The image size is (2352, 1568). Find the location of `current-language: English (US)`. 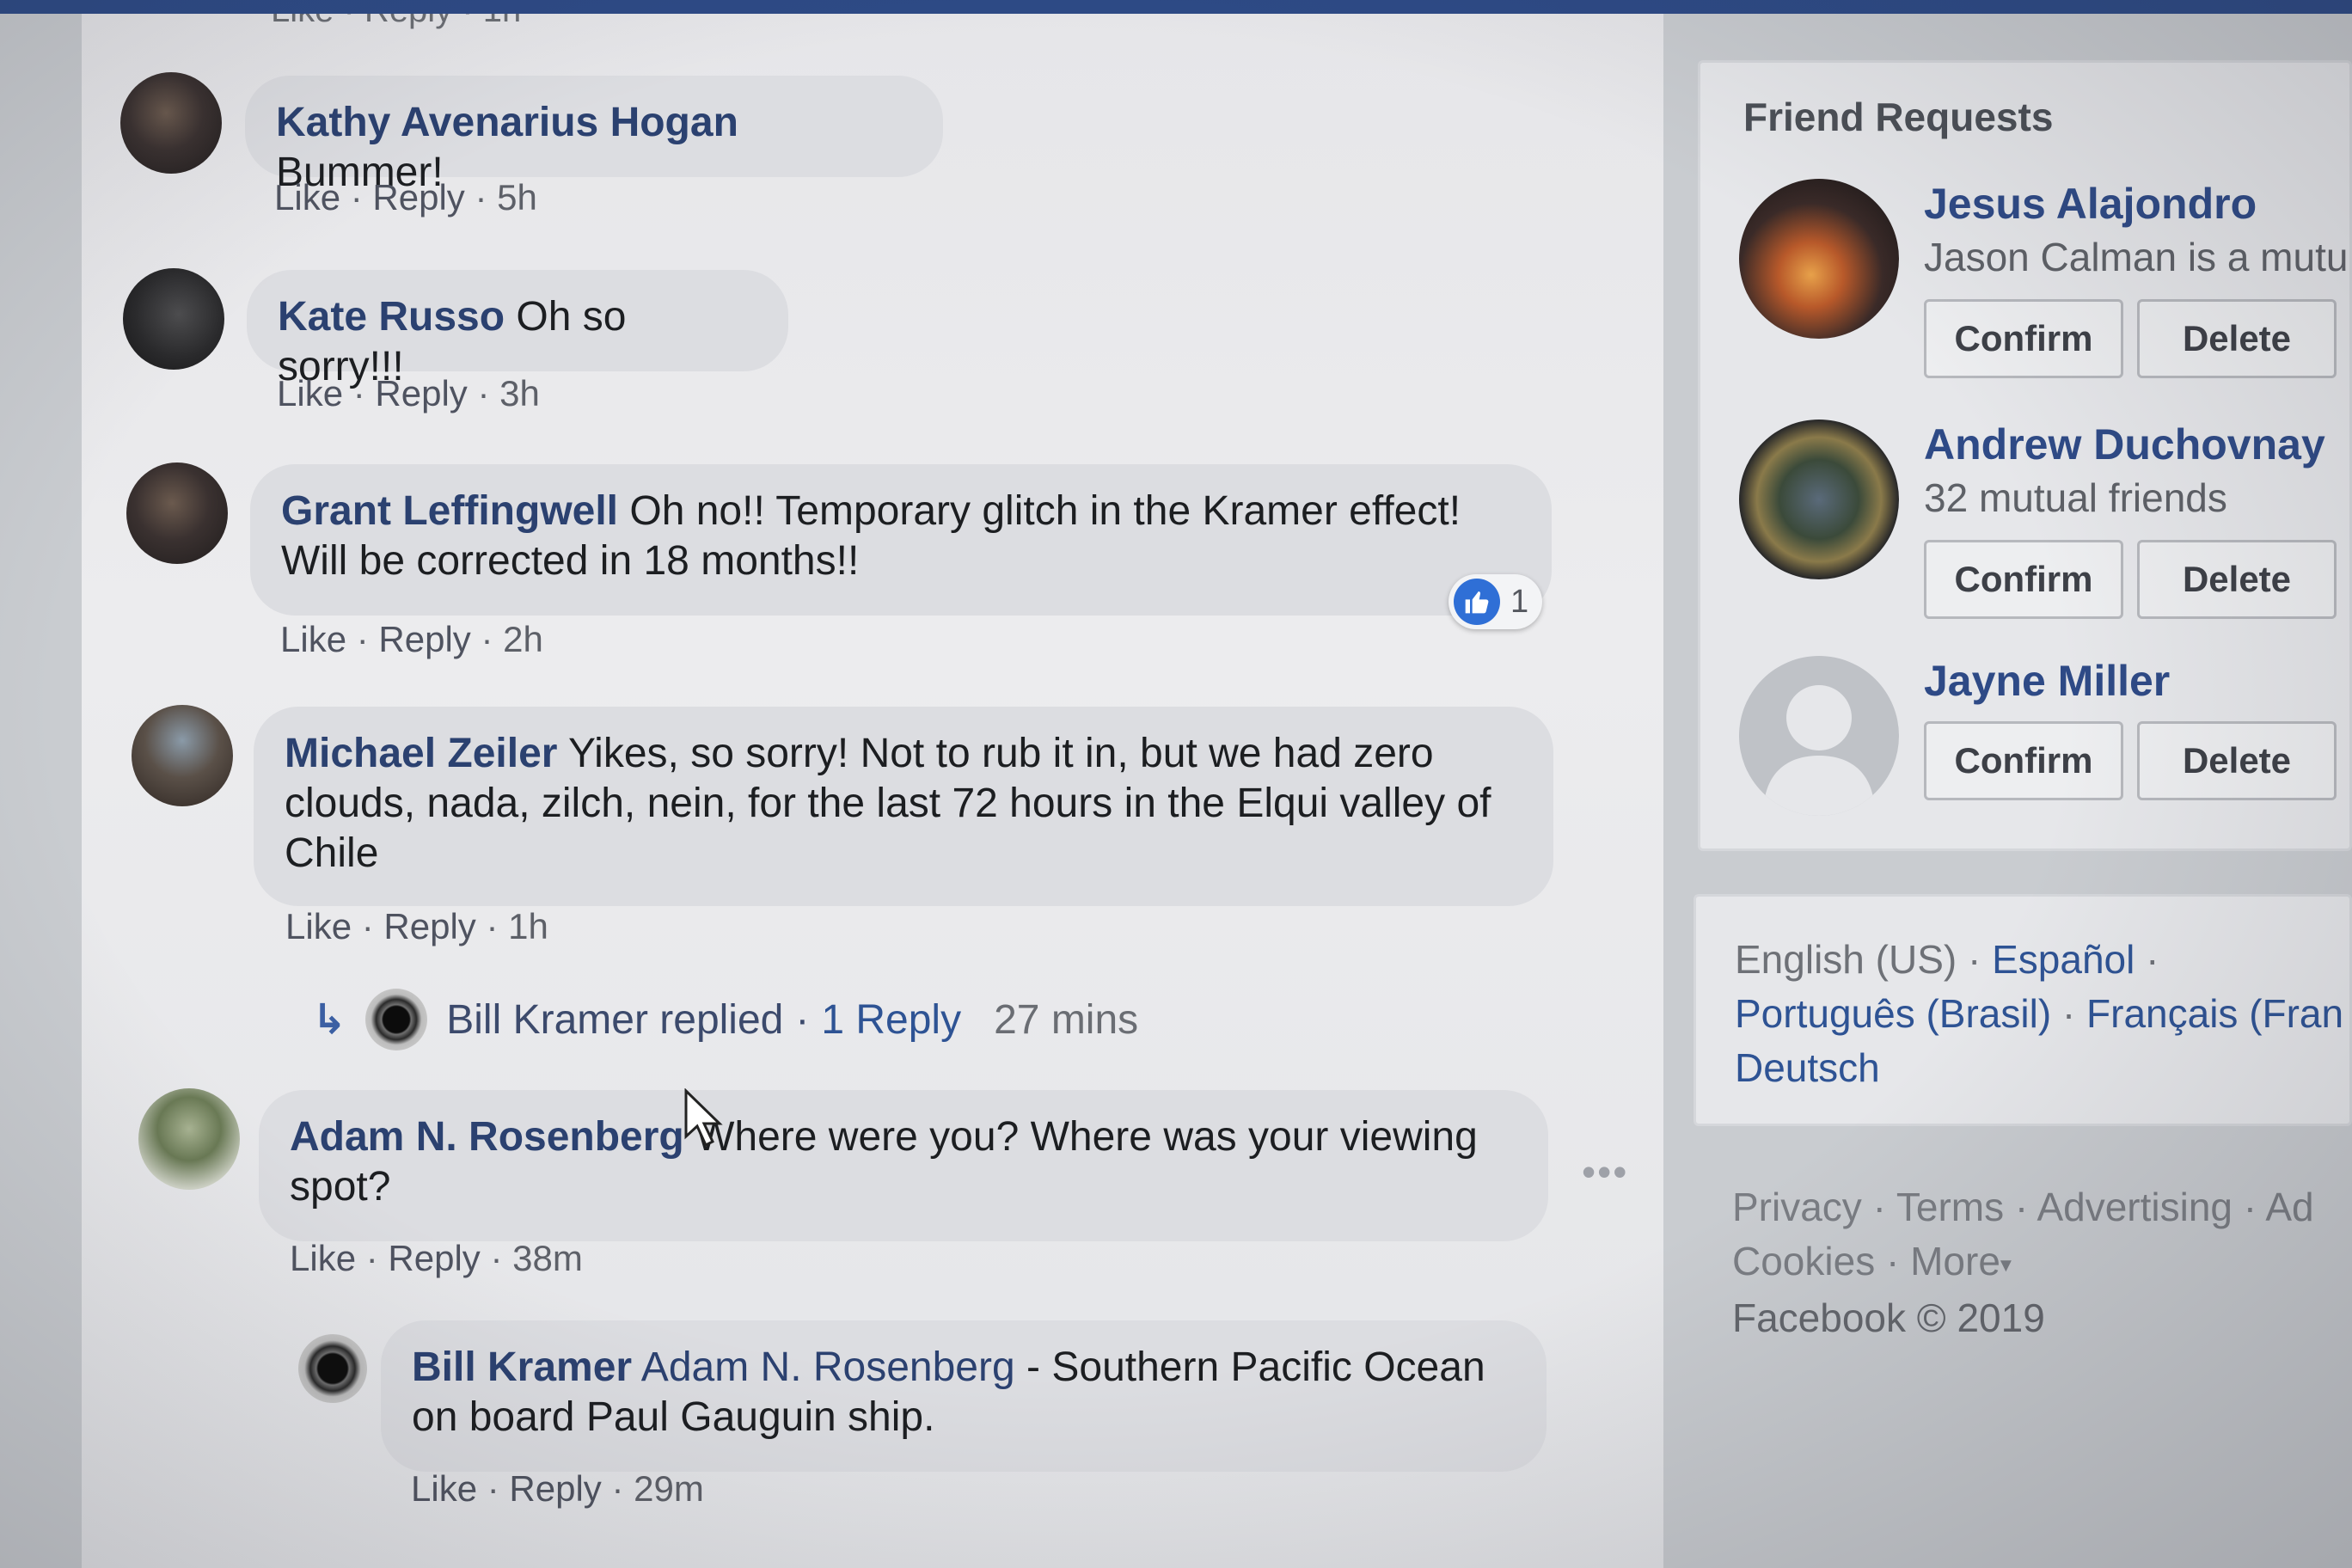

current-language: English (US) is located at coordinates (1846, 959).